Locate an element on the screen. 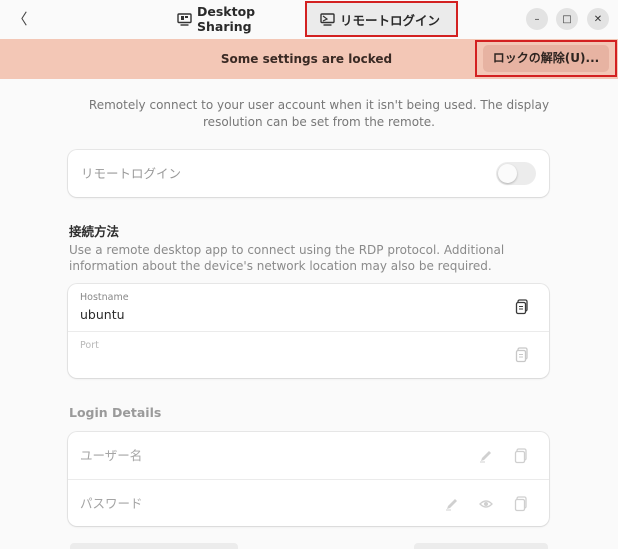 The width and height of the screenshot is (618, 549). port-row: Port is located at coordinates (308, 354).